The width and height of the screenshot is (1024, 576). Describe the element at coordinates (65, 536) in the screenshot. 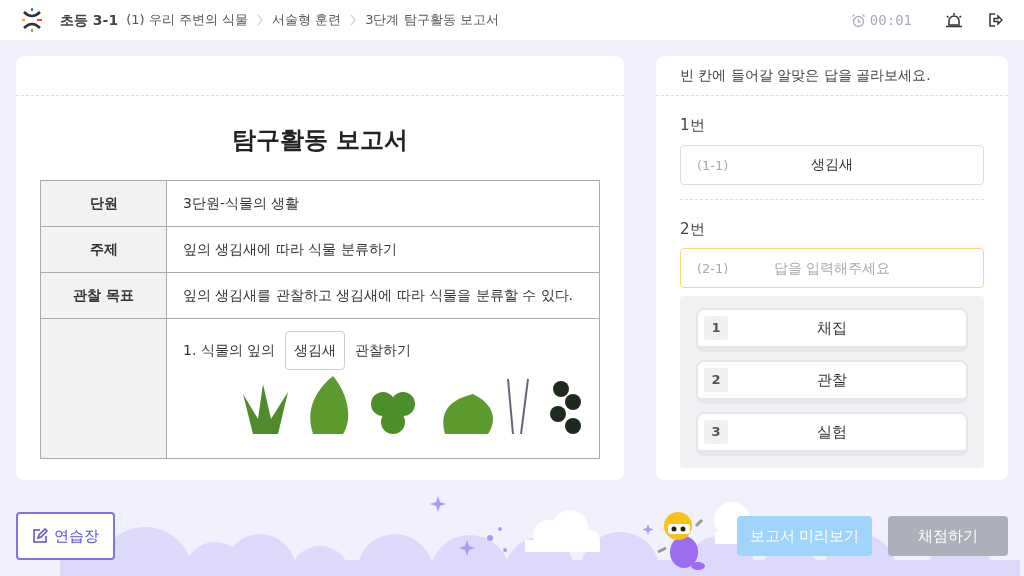

I see `notebook-button: 연습장` at that location.